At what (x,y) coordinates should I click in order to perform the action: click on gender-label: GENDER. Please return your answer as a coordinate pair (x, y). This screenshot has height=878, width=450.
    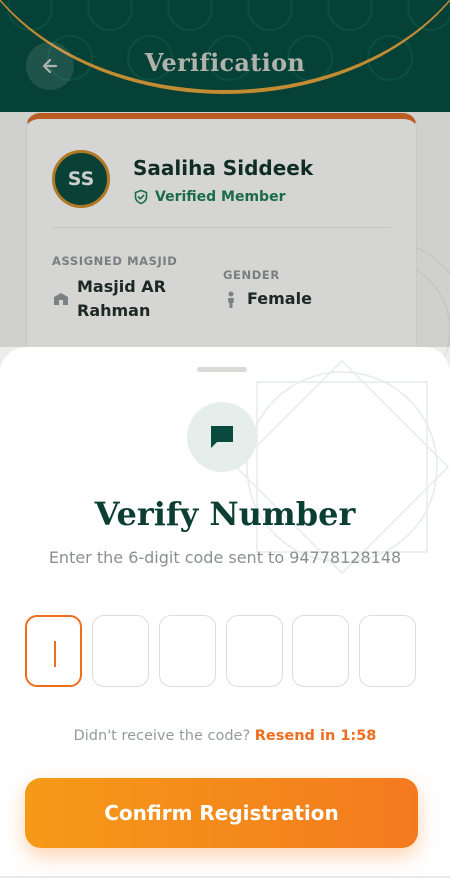
    Looking at the image, I should click on (251, 275).